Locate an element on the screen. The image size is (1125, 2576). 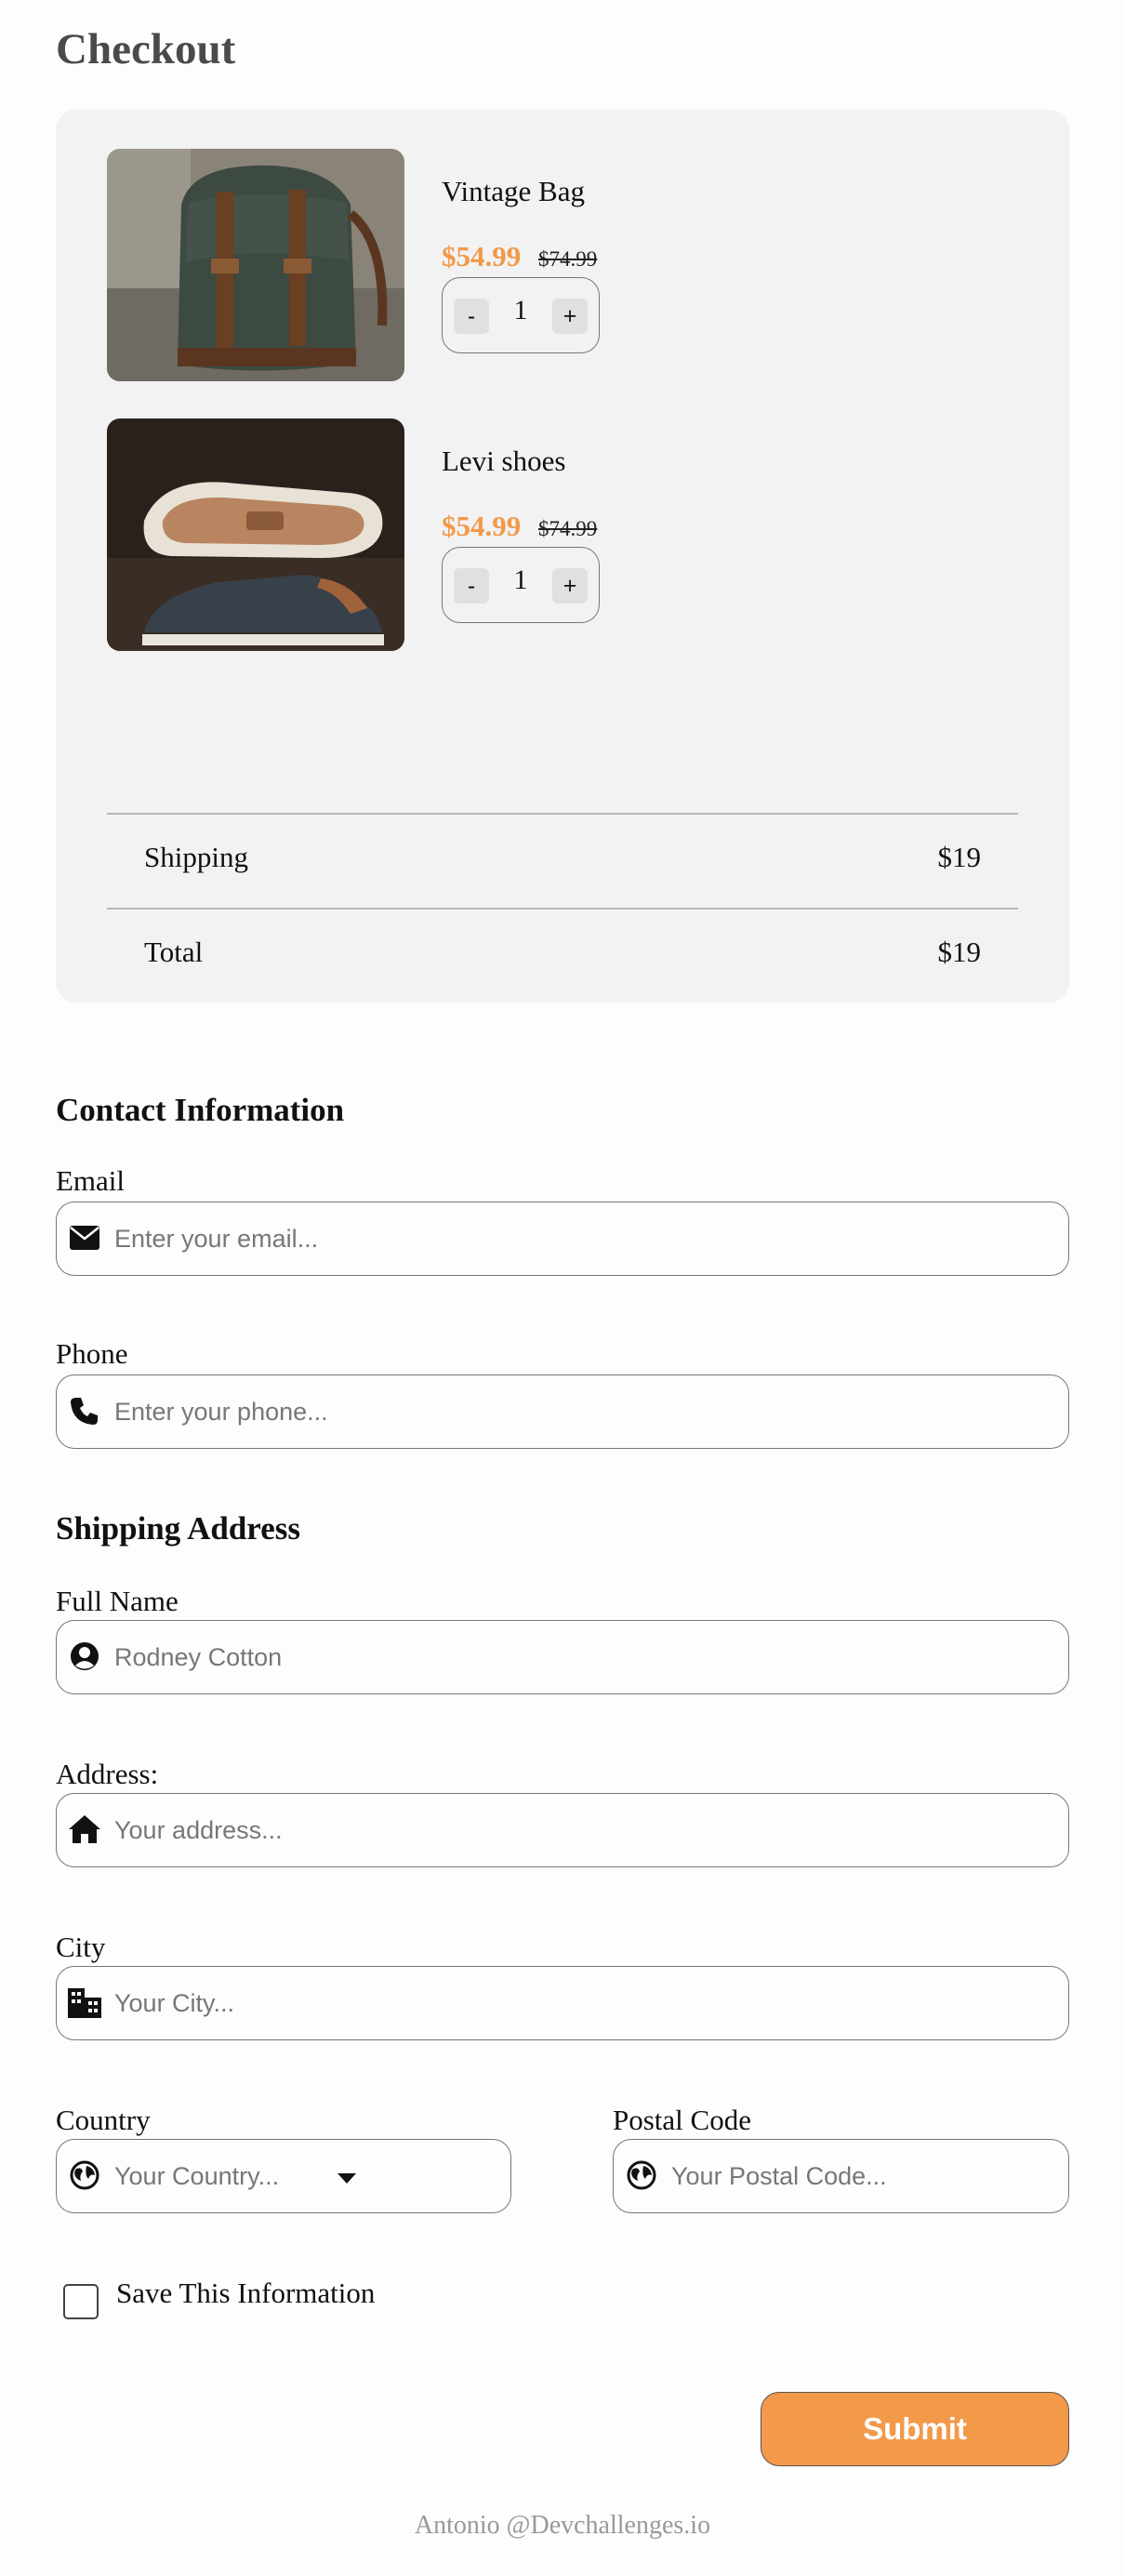
city-label: City is located at coordinates (81, 1947).